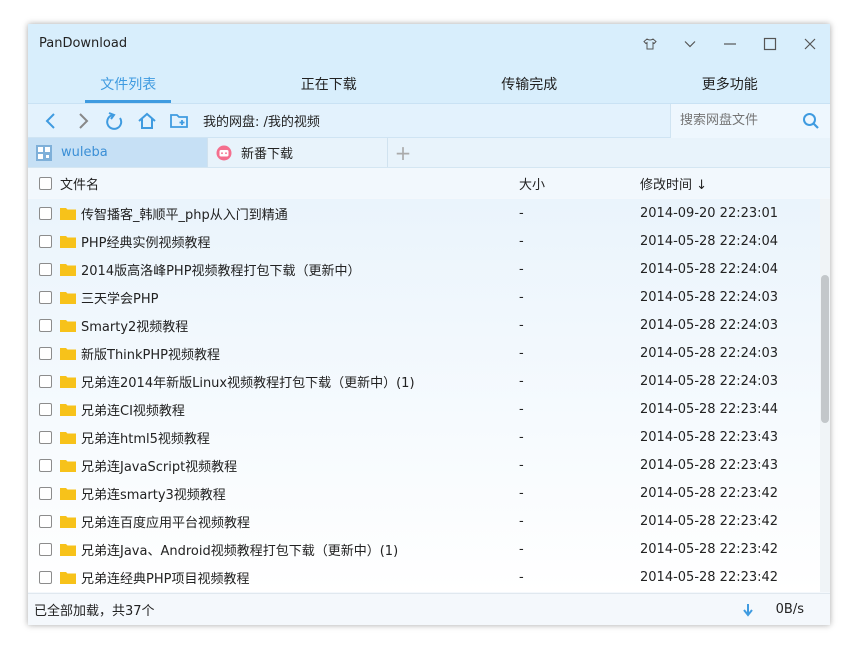 Image resolution: width=854 pixels, height=653 pixels. What do you see at coordinates (179, 121) in the screenshot?
I see `new-folder-button` at bounding box center [179, 121].